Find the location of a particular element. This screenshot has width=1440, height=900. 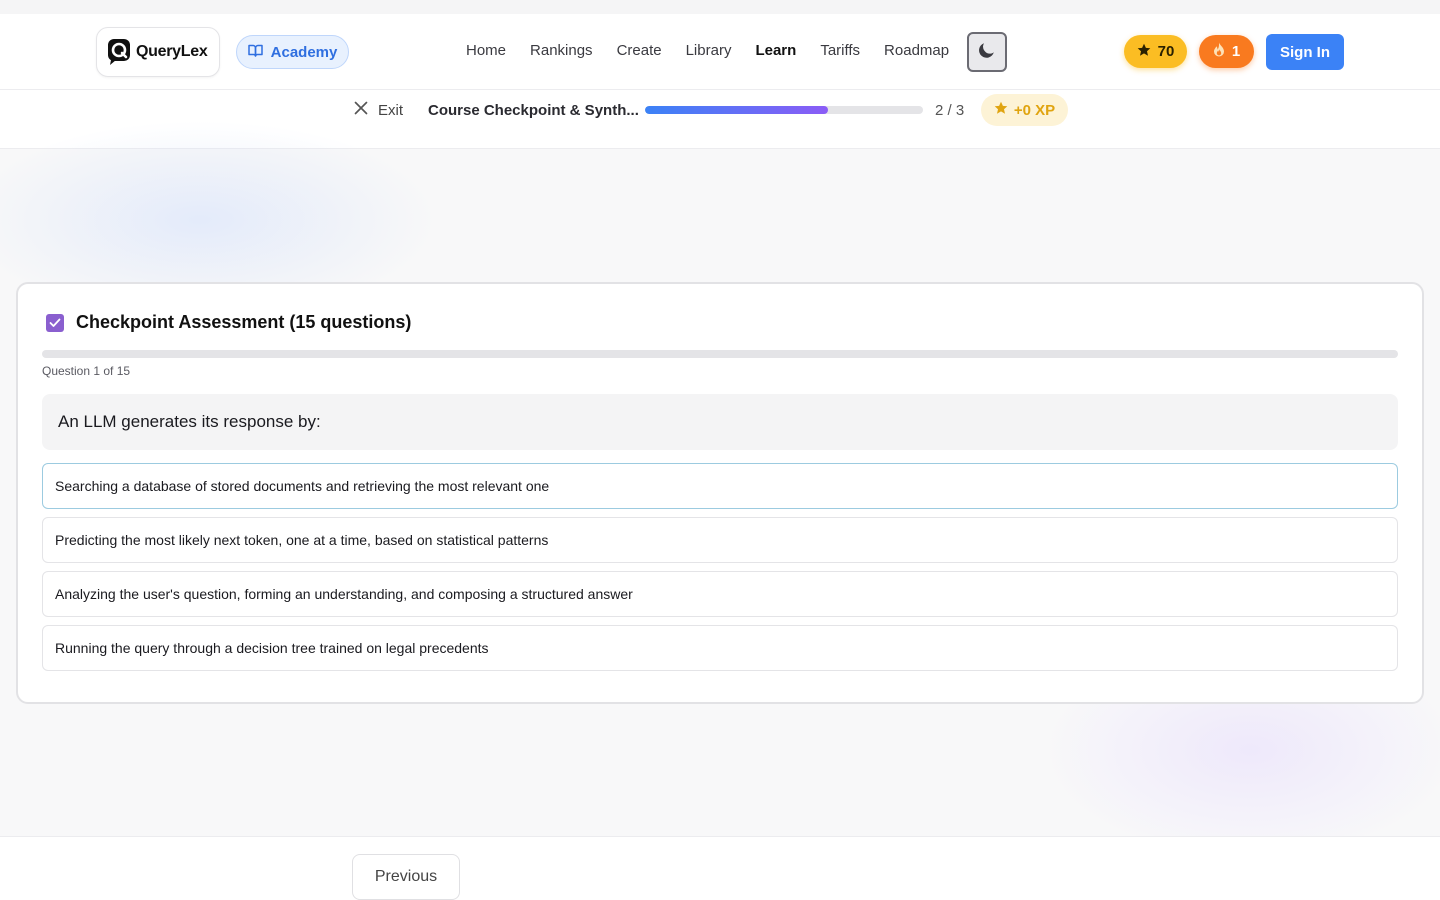

question-text: An LLM generates its response by: is located at coordinates (720, 422).